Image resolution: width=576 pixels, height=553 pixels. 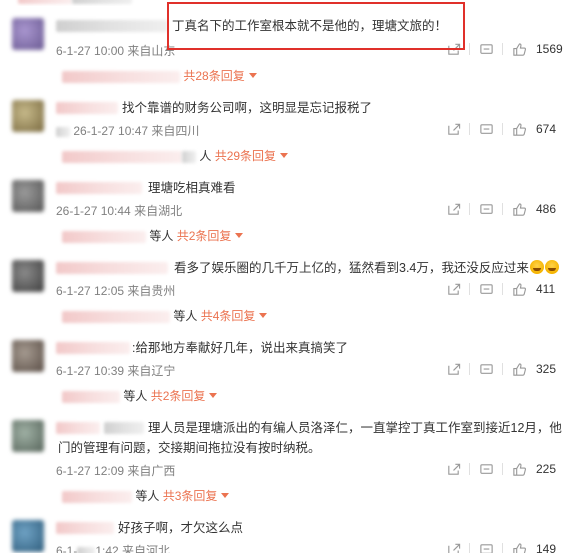 What do you see at coordinates (351, 268) in the screenshot?
I see `comment-text-body: 看多了娱乐圈的几千万上亿的，猛然看到3.4万，我还没反应过来` at bounding box center [351, 268].